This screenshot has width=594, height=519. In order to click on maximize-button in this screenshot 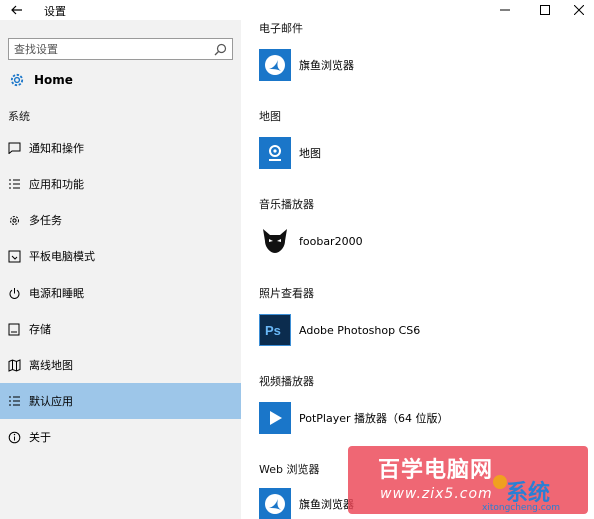, I will do `click(545, 10)`.